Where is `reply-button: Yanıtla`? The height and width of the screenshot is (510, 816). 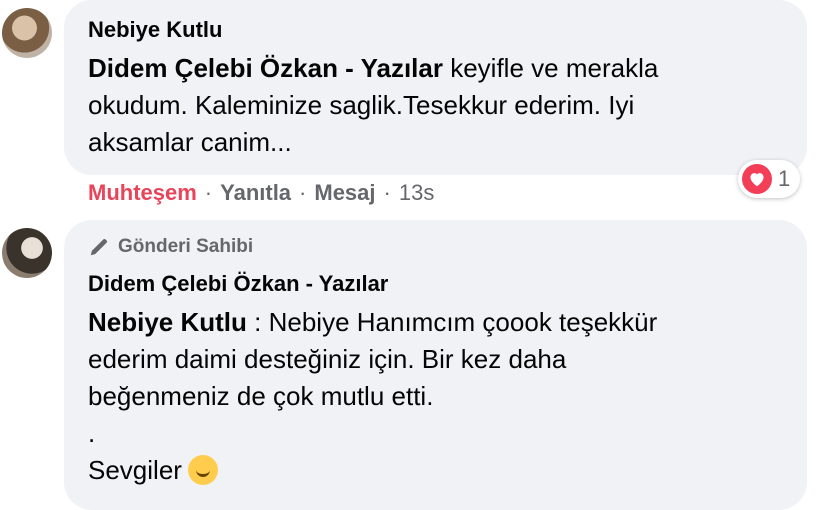 reply-button: Yanıtla is located at coordinates (255, 193).